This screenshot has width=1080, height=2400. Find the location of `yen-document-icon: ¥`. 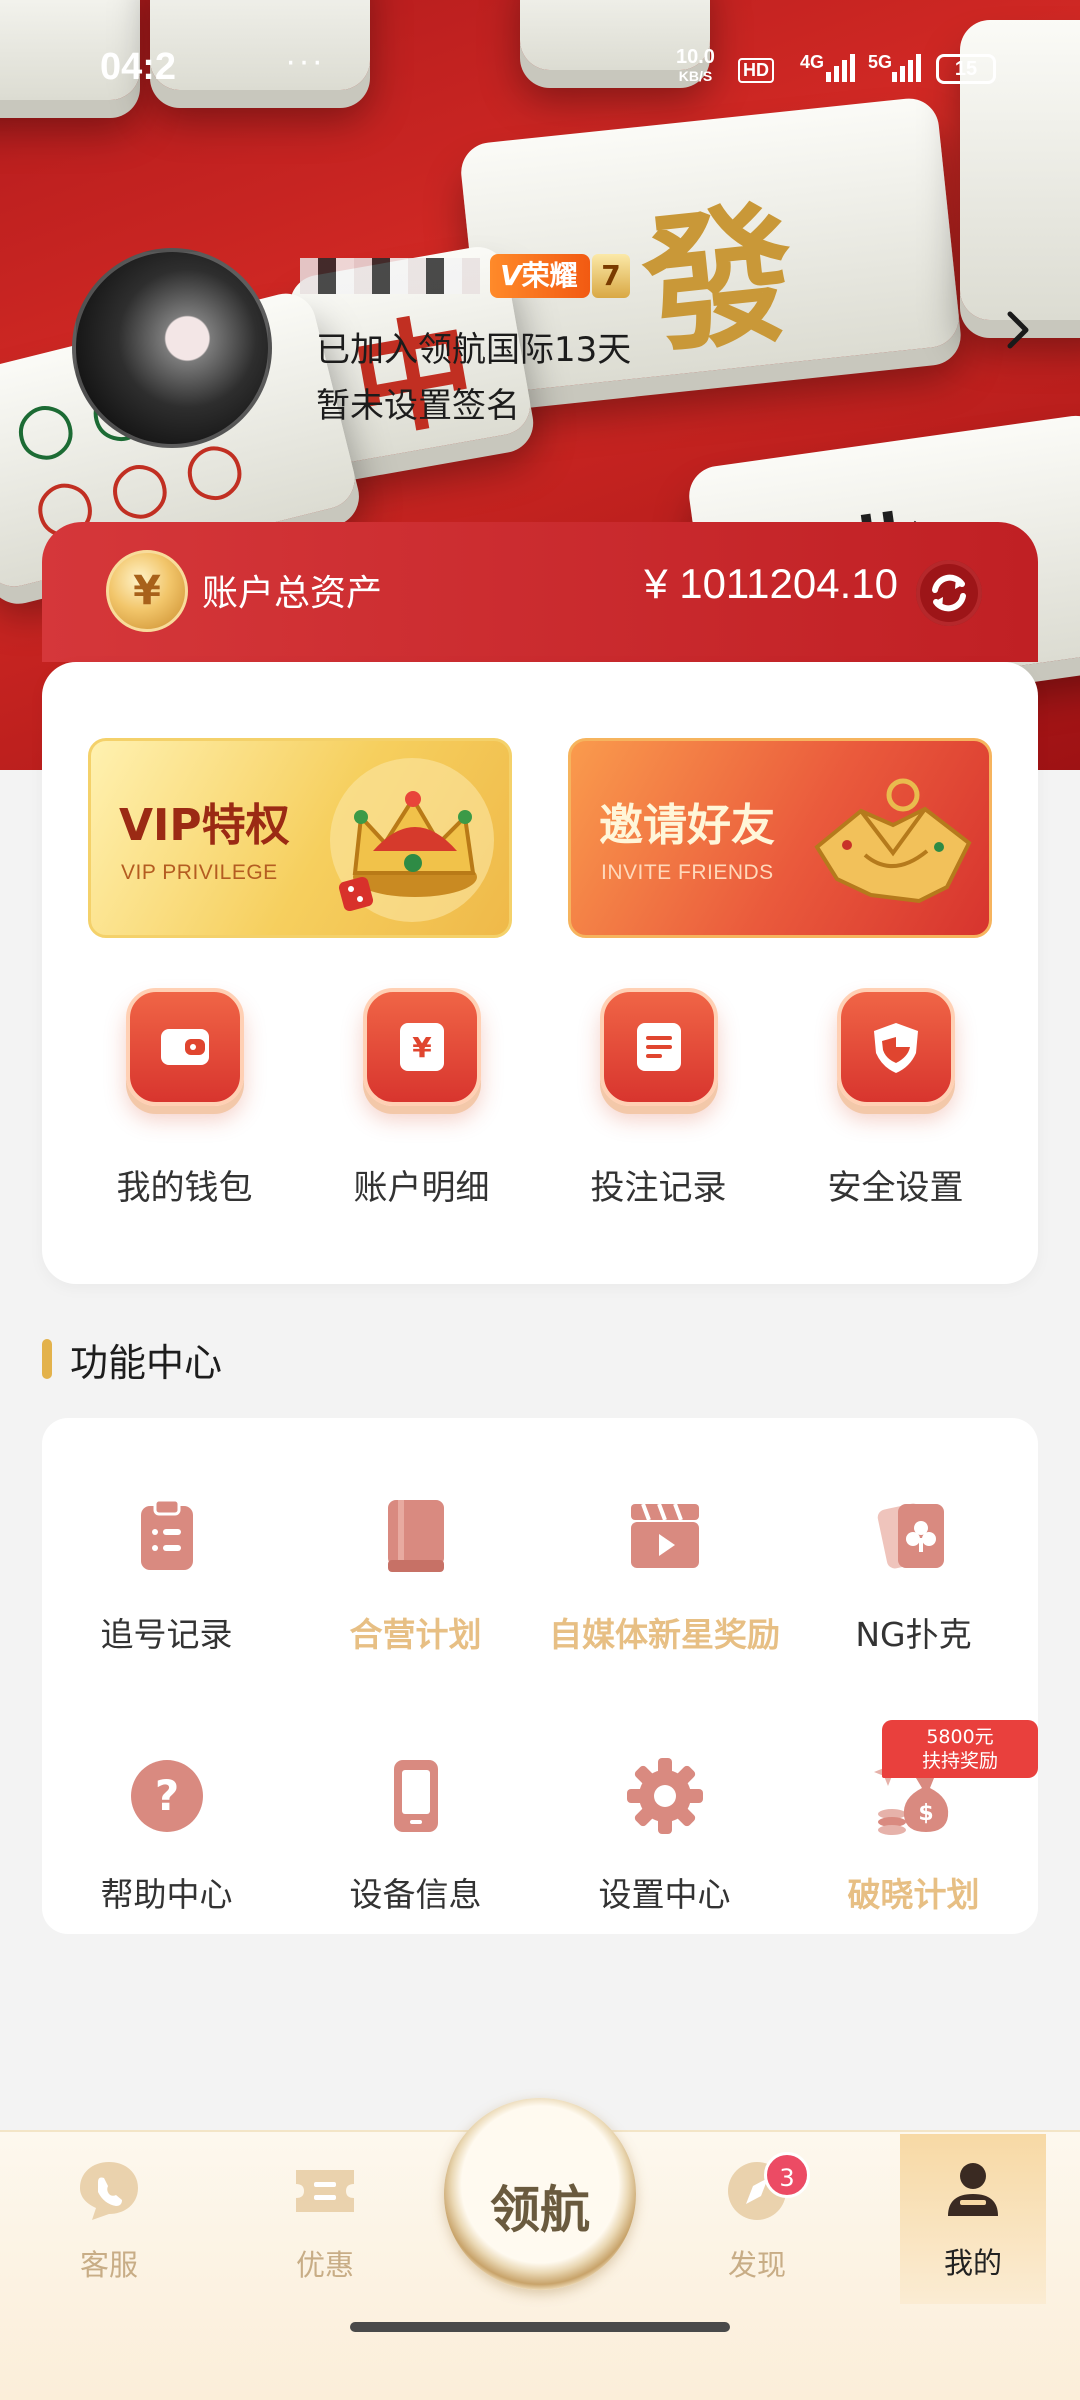

yen-document-icon: ¥ is located at coordinates (421, 1047).